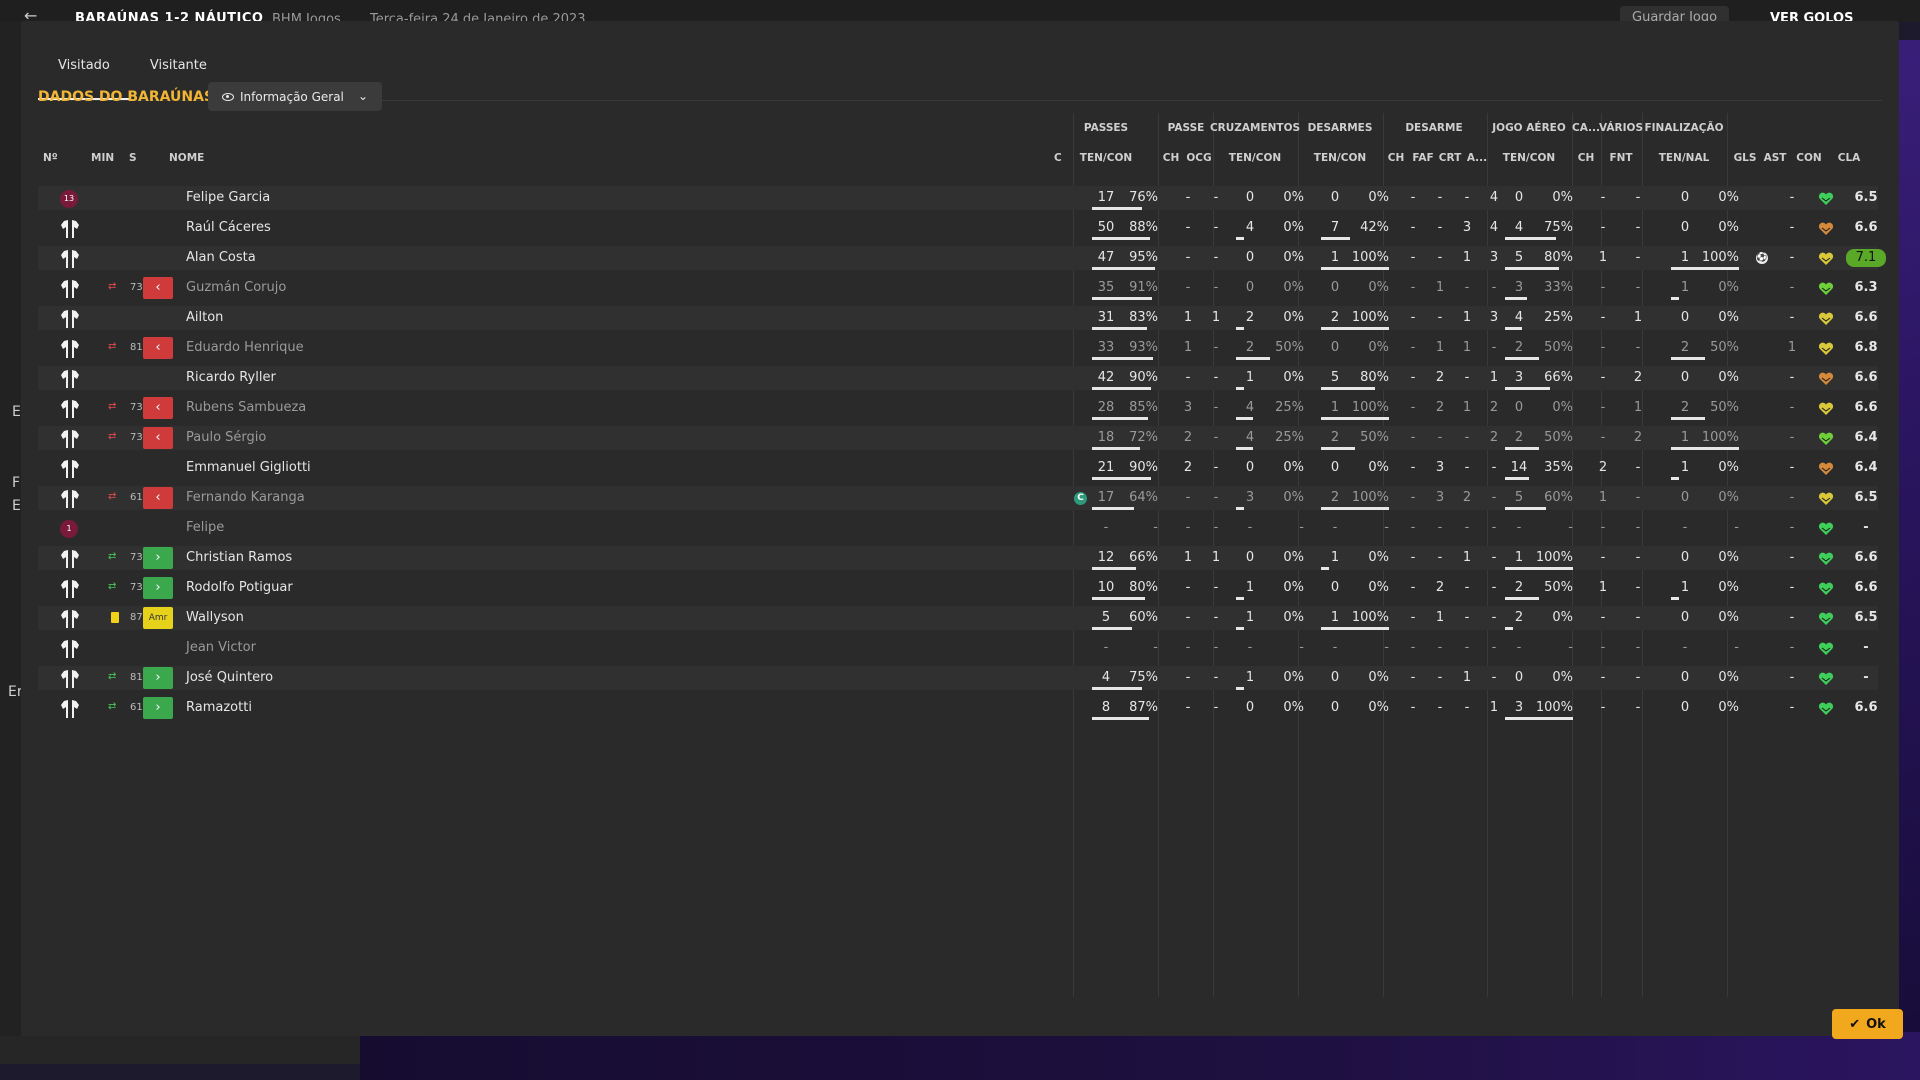  Describe the element at coordinates (958, 648) in the screenshot. I see `player-row: Jean Victor - - - - - - - - - - - - - - - - - - - -` at that location.